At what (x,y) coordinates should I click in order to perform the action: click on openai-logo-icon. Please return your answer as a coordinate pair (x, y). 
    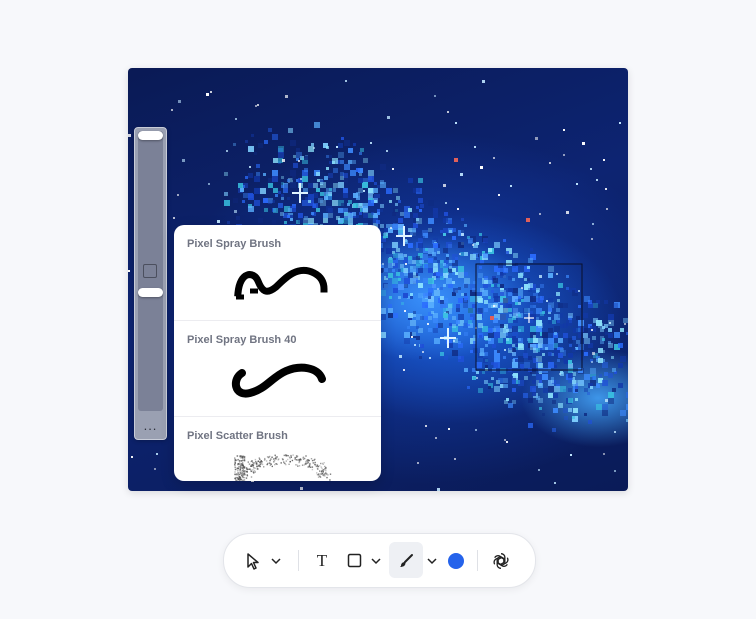
    Looking at the image, I should click on (501, 560).